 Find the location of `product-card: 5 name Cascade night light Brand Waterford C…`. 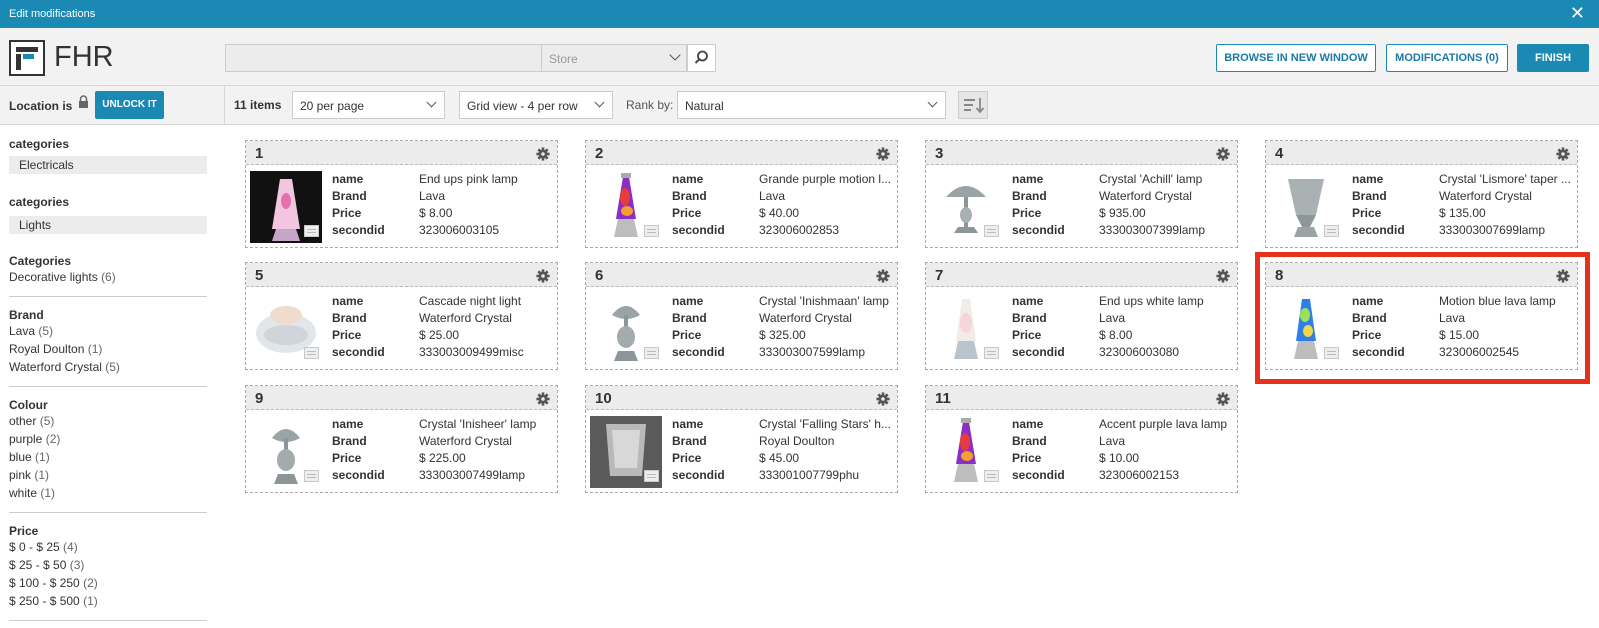

product-card: 5 name Cascade night light Brand Waterford C… is located at coordinates (401, 316).